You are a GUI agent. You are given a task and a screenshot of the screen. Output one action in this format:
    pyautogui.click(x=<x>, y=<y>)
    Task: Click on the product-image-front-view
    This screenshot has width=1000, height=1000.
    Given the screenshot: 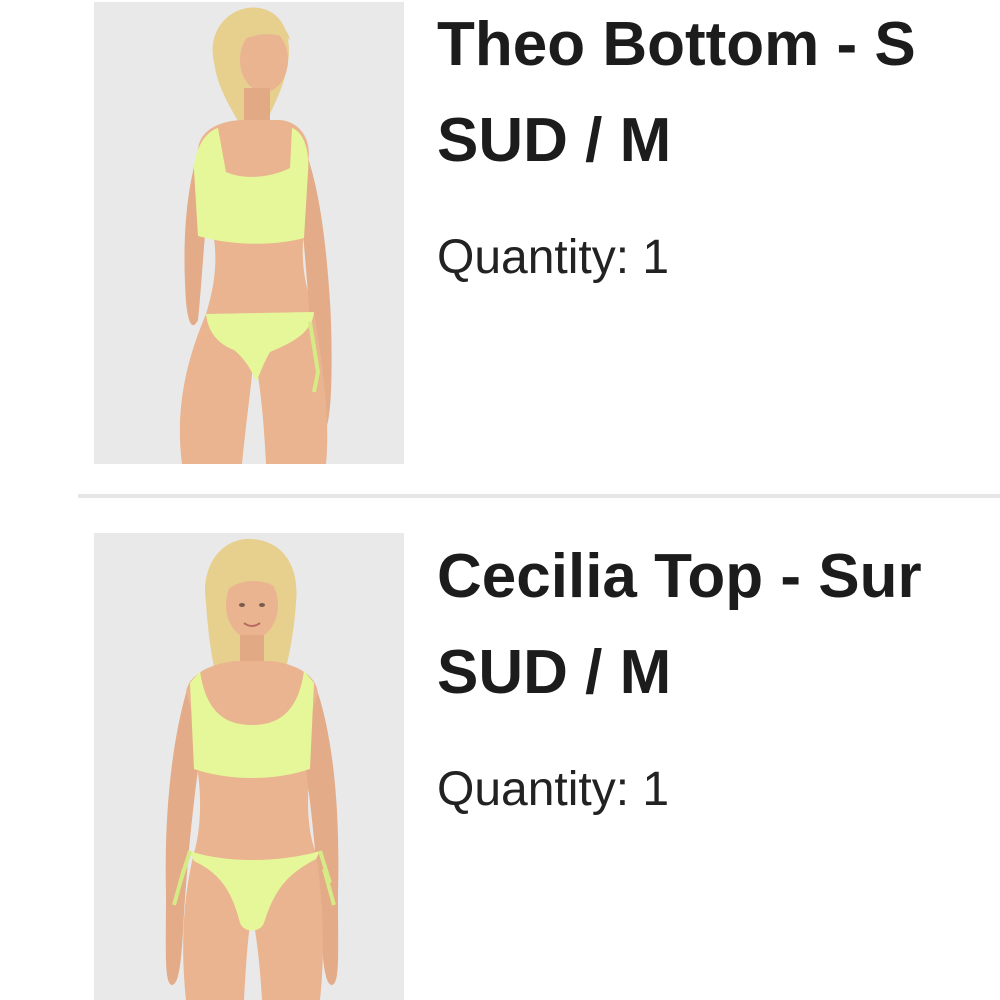 What is the action you would take?
    pyautogui.click(x=249, y=766)
    